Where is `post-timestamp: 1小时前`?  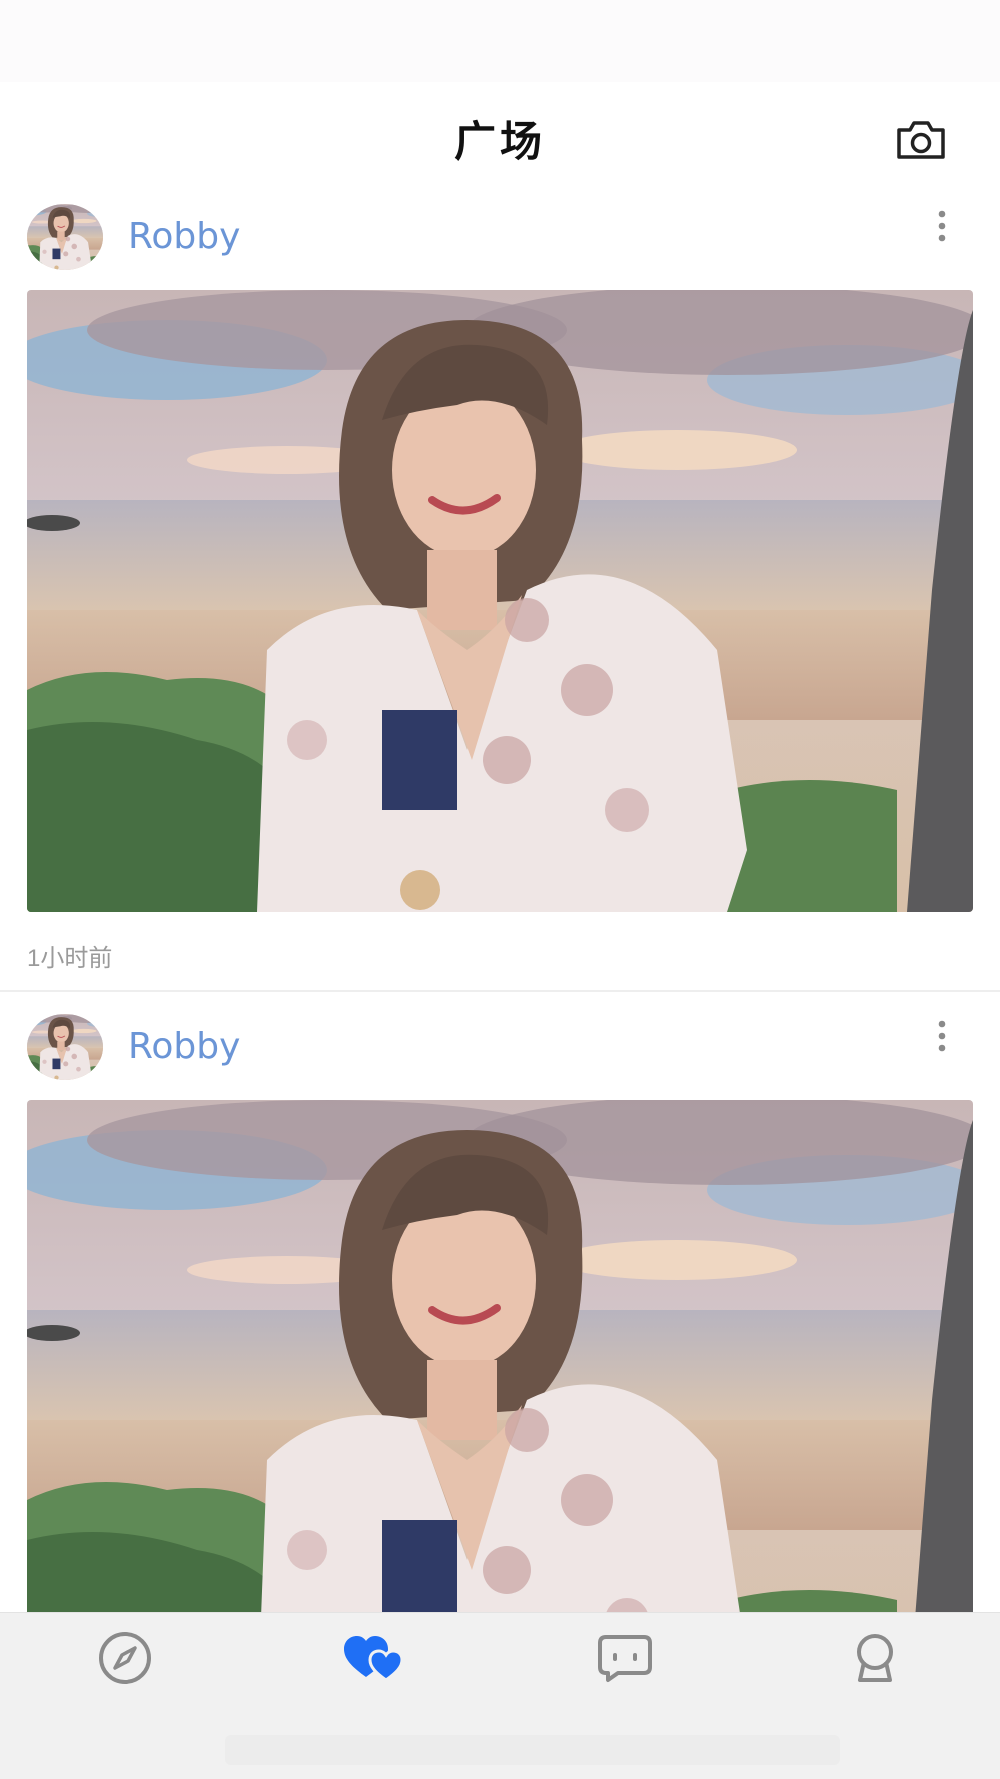 post-timestamp: 1小时前 is located at coordinates (70, 958).